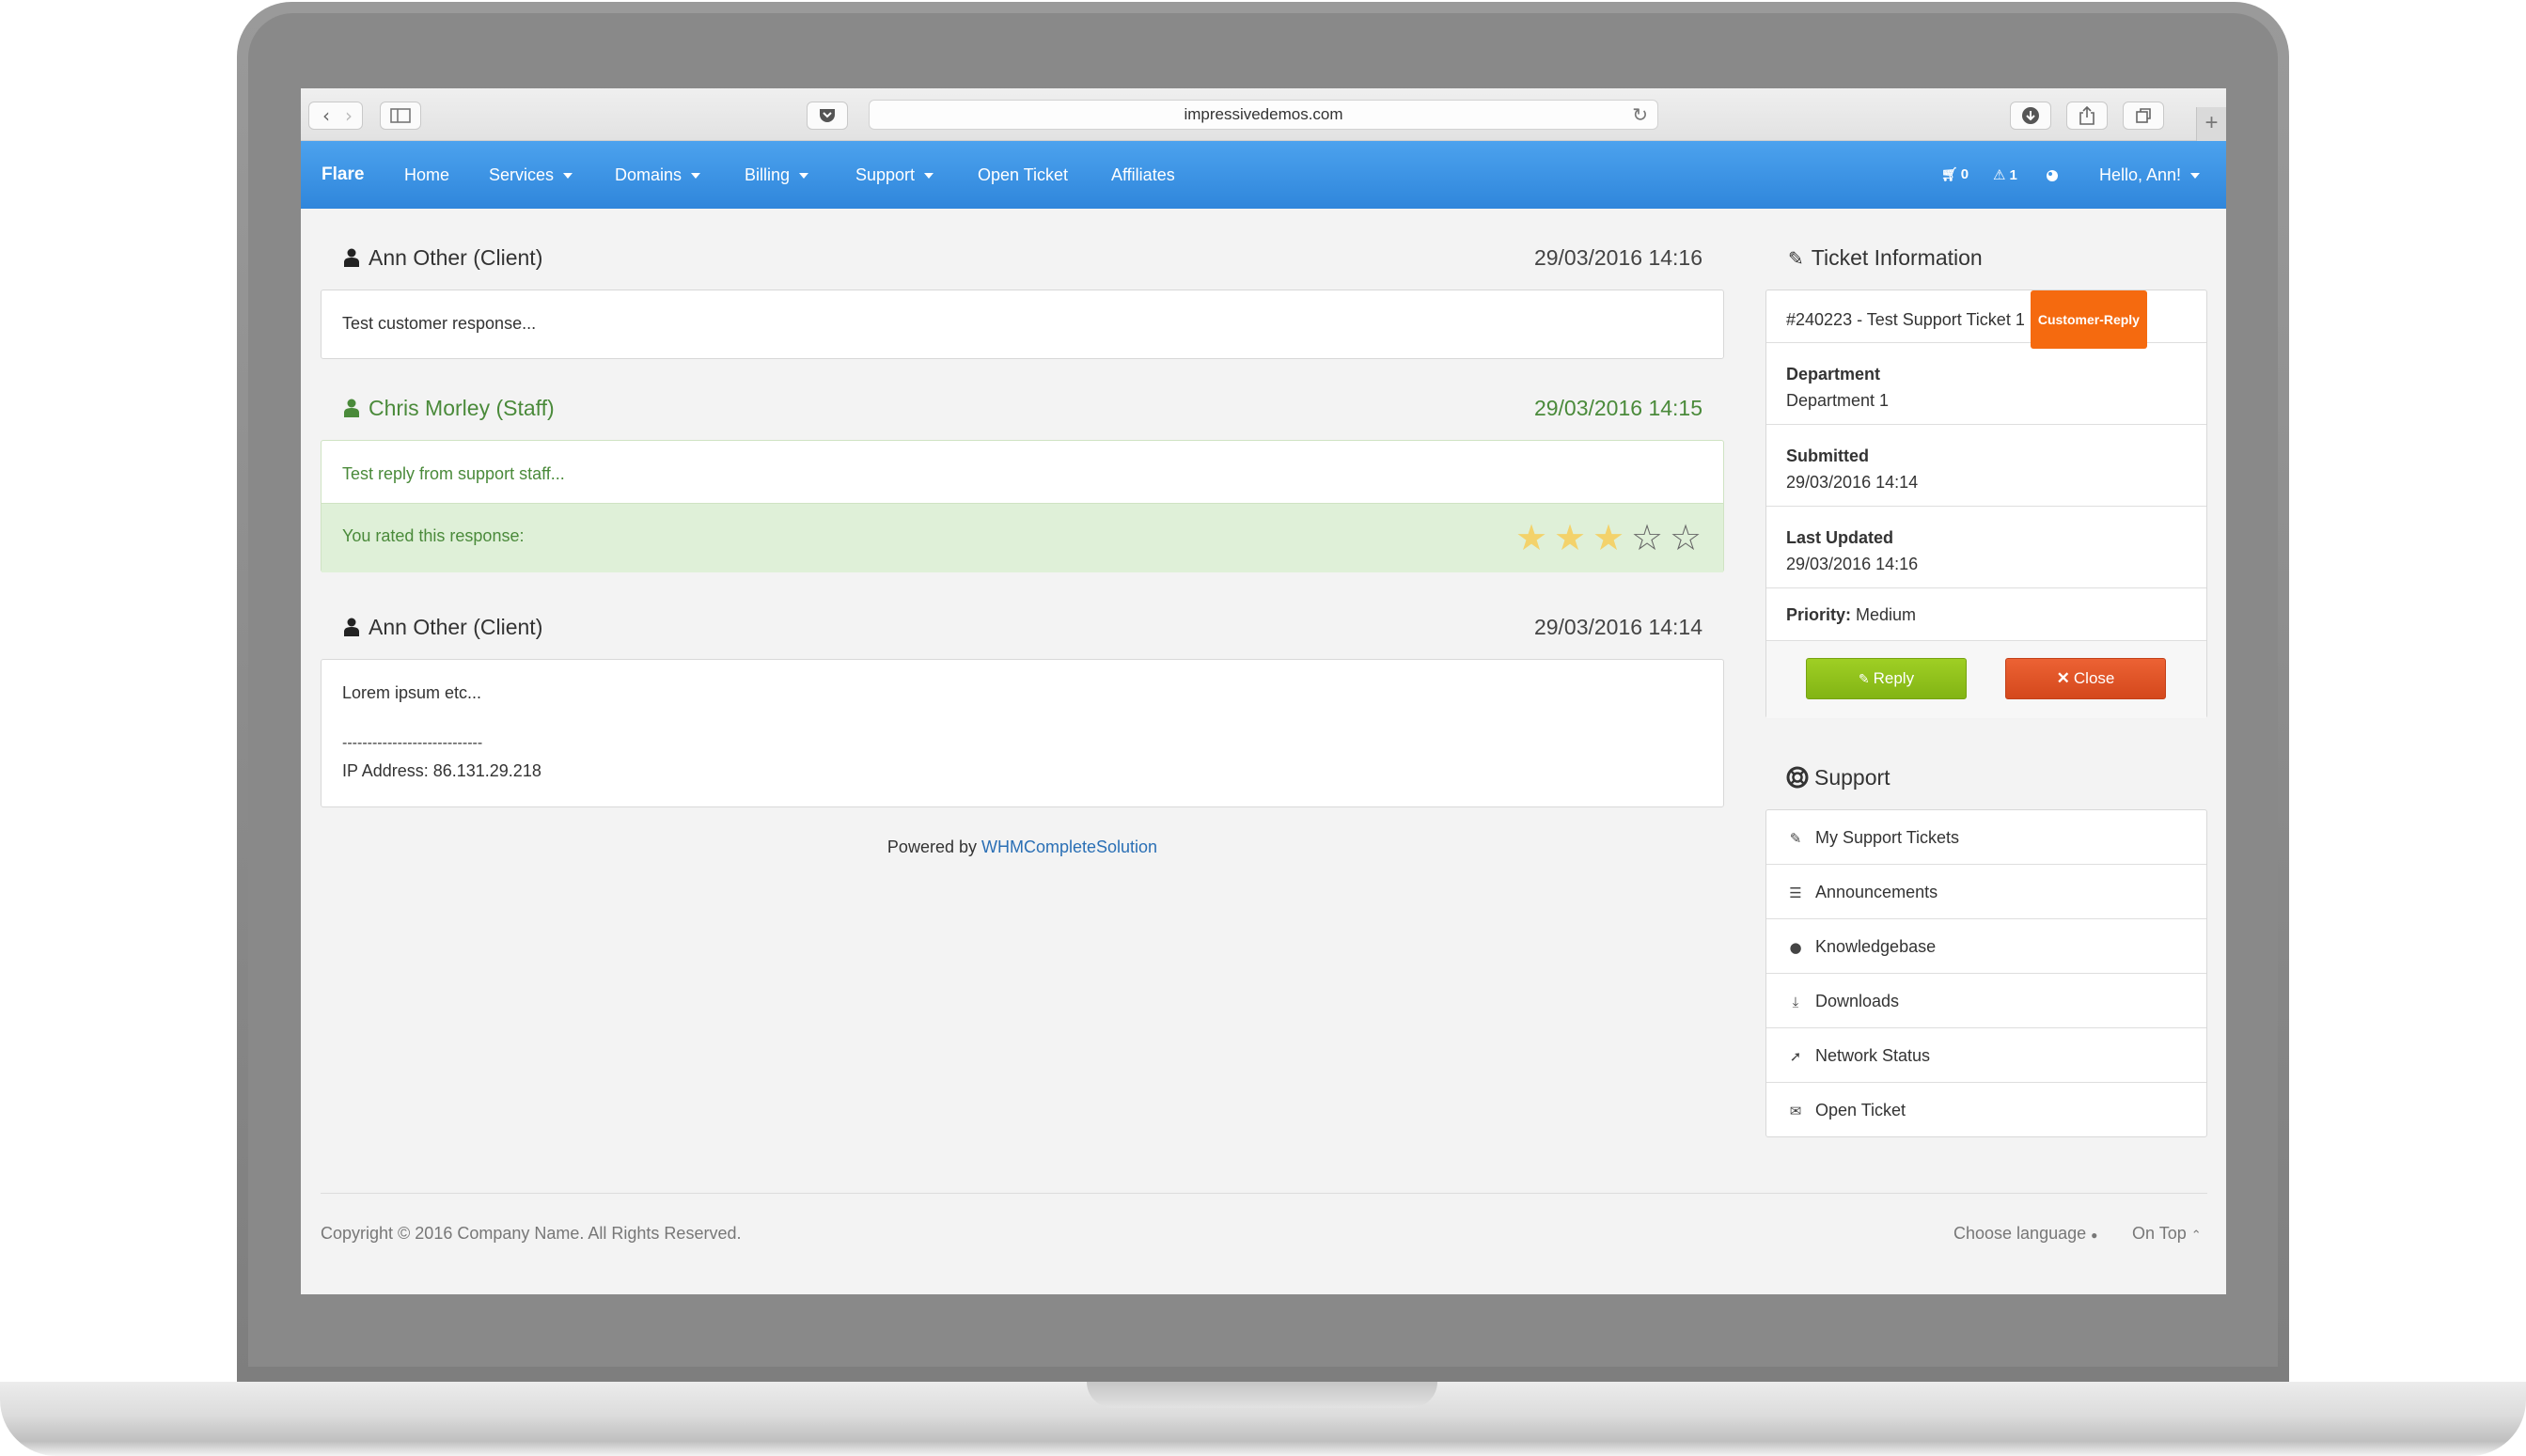  I want to click on back-icon: ‹, so click(326, 115).